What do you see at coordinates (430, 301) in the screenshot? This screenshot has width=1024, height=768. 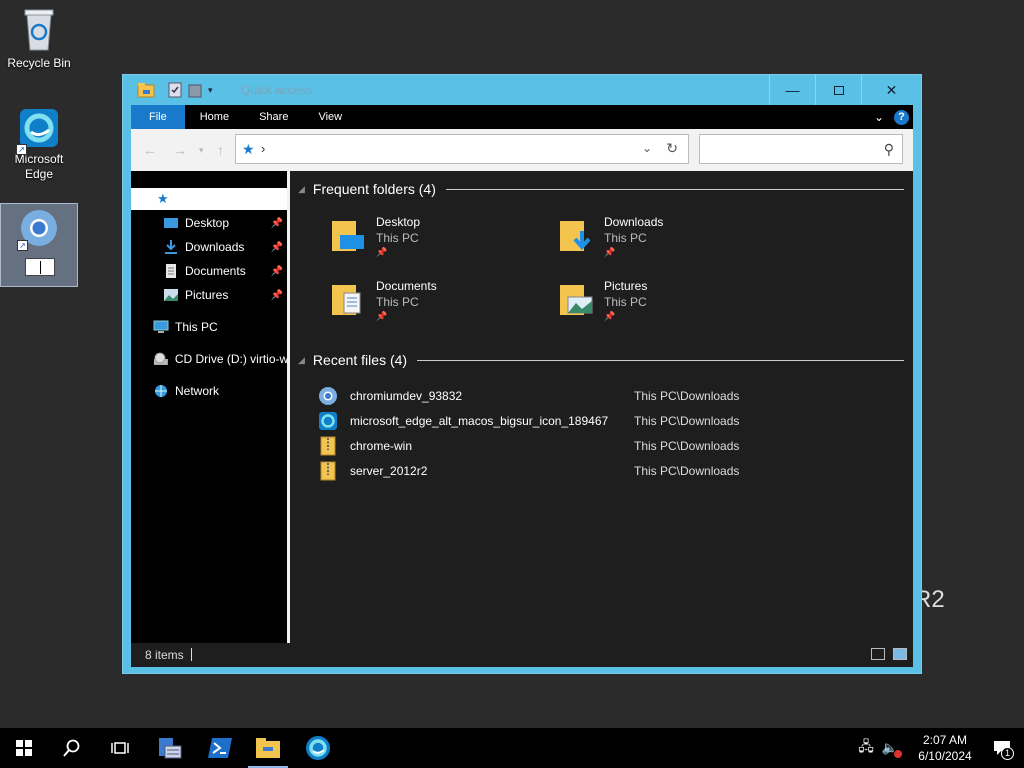 I see `folder-tile-documents: Documents This PC 📌` at bounding box center [430, 301].